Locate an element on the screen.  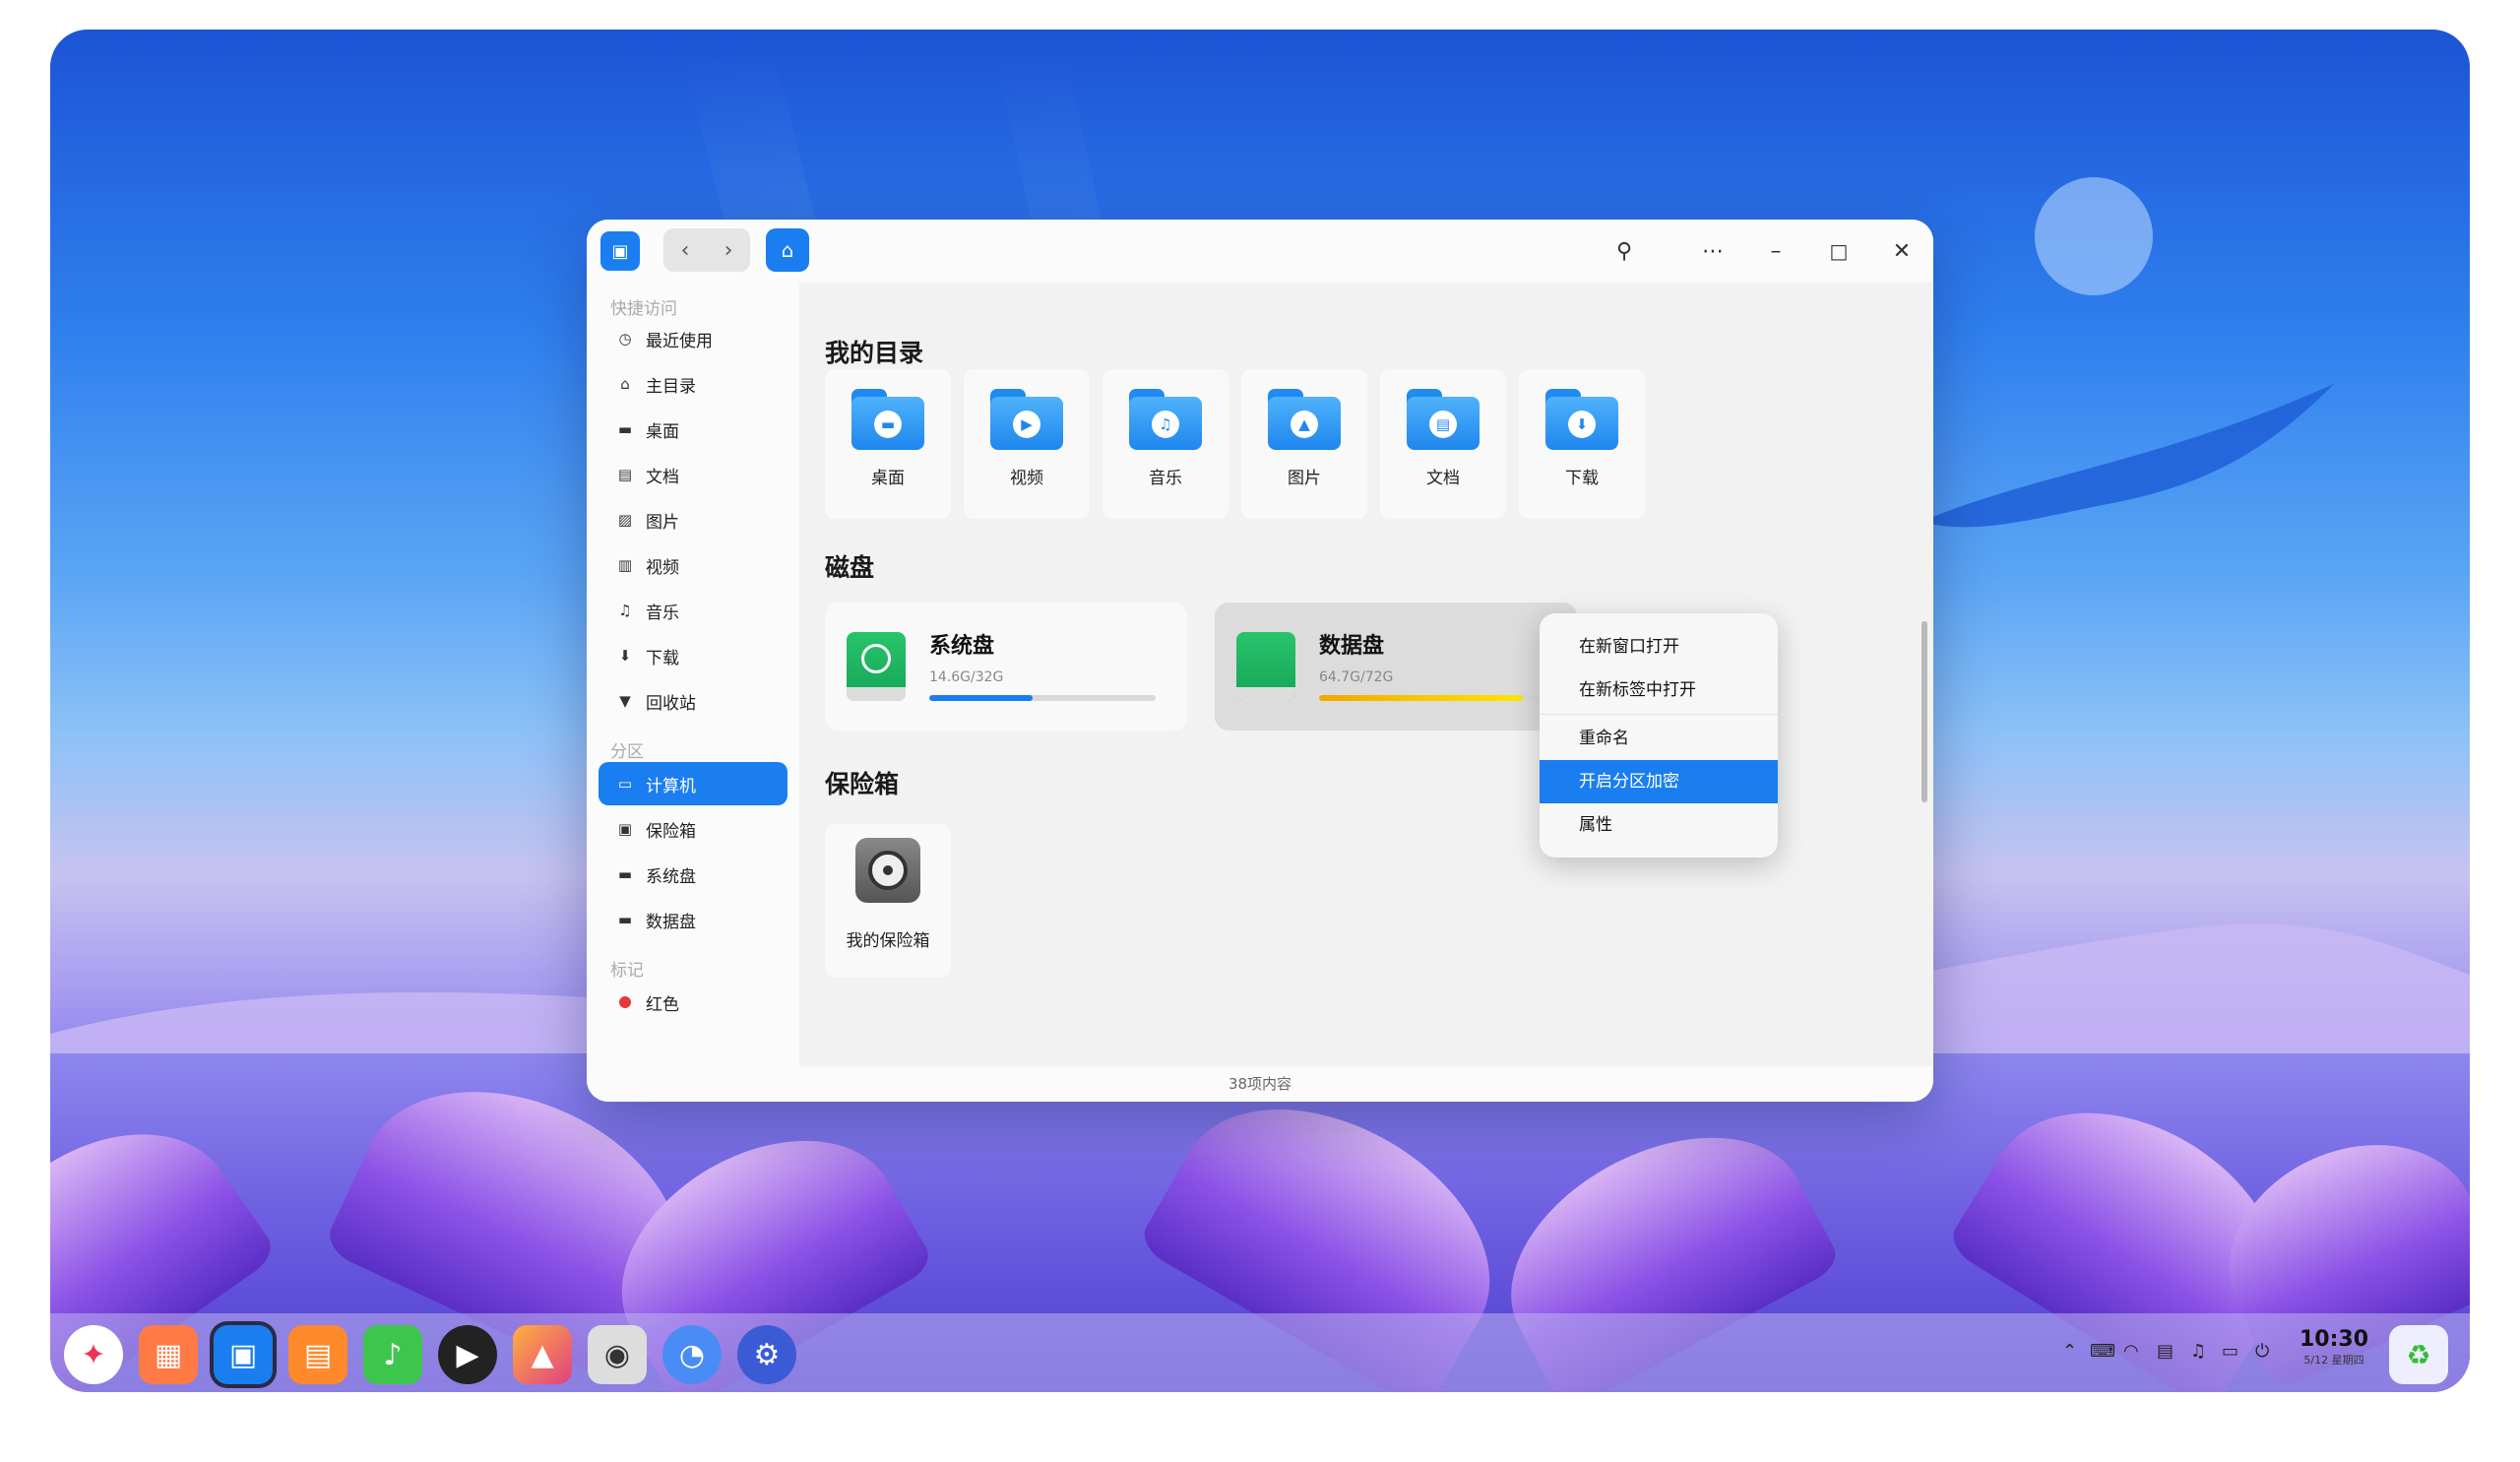
menu-item-open-new-tab: 在新标签中打开 is located at coordinates (1659, 690).